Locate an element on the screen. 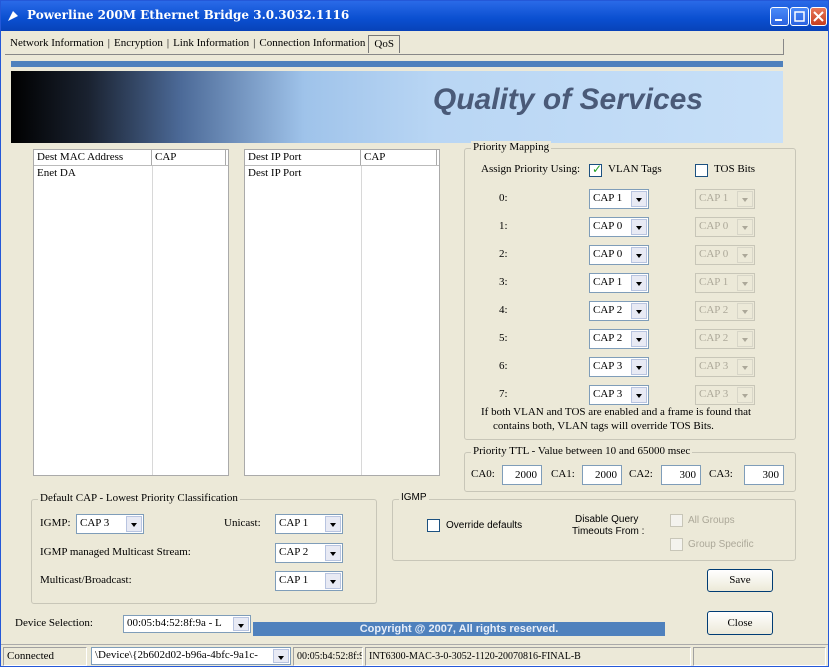 This screenshot has height=667, width=829. qos-banner: Quality of Services is located at coordinates (397, 107).